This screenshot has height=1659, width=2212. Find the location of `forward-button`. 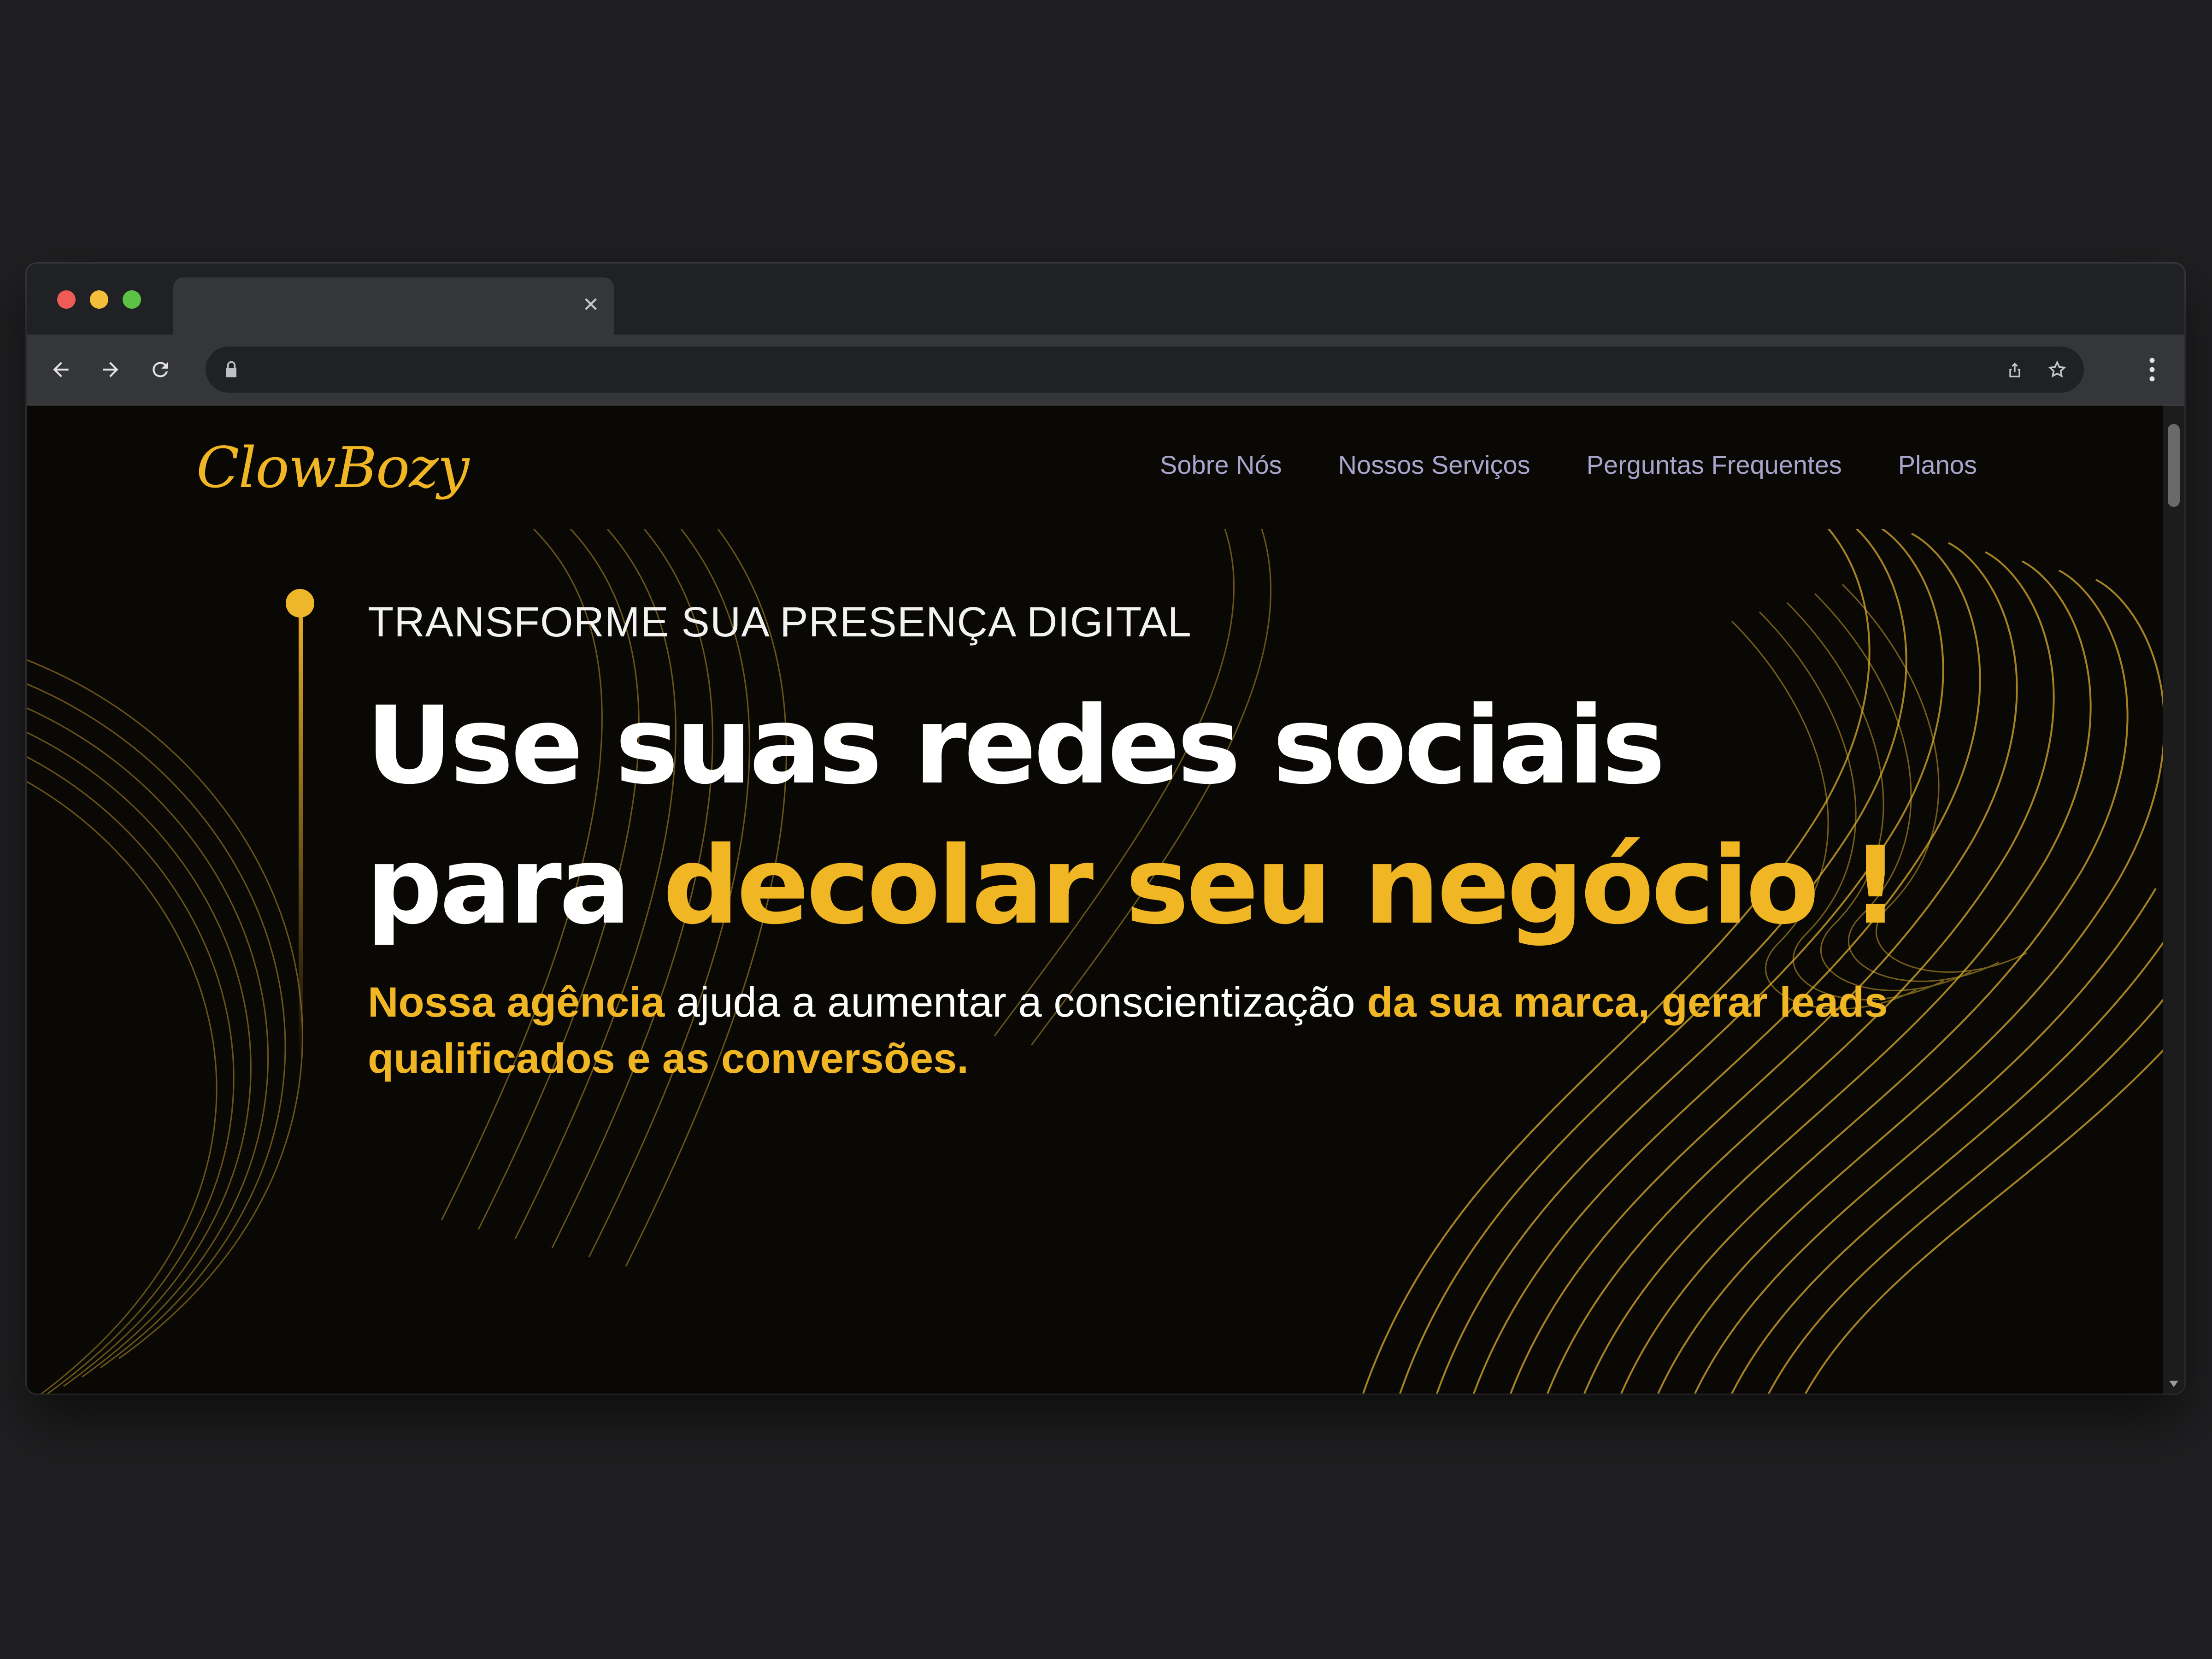

forward-button is located at coordinates (110, 369).